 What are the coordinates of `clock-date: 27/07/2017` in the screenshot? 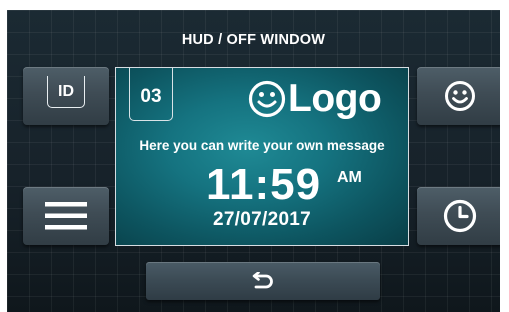 It's located at (262, 219).